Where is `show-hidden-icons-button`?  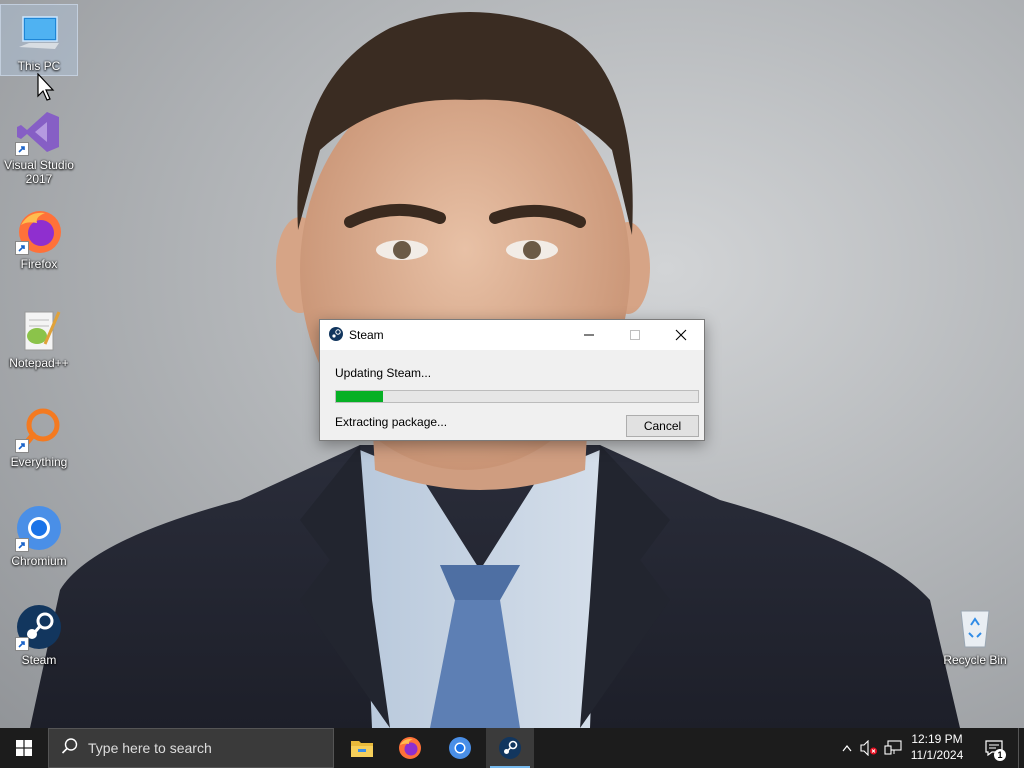 show-hidden-icons-button is located at coordinates (847, 748).